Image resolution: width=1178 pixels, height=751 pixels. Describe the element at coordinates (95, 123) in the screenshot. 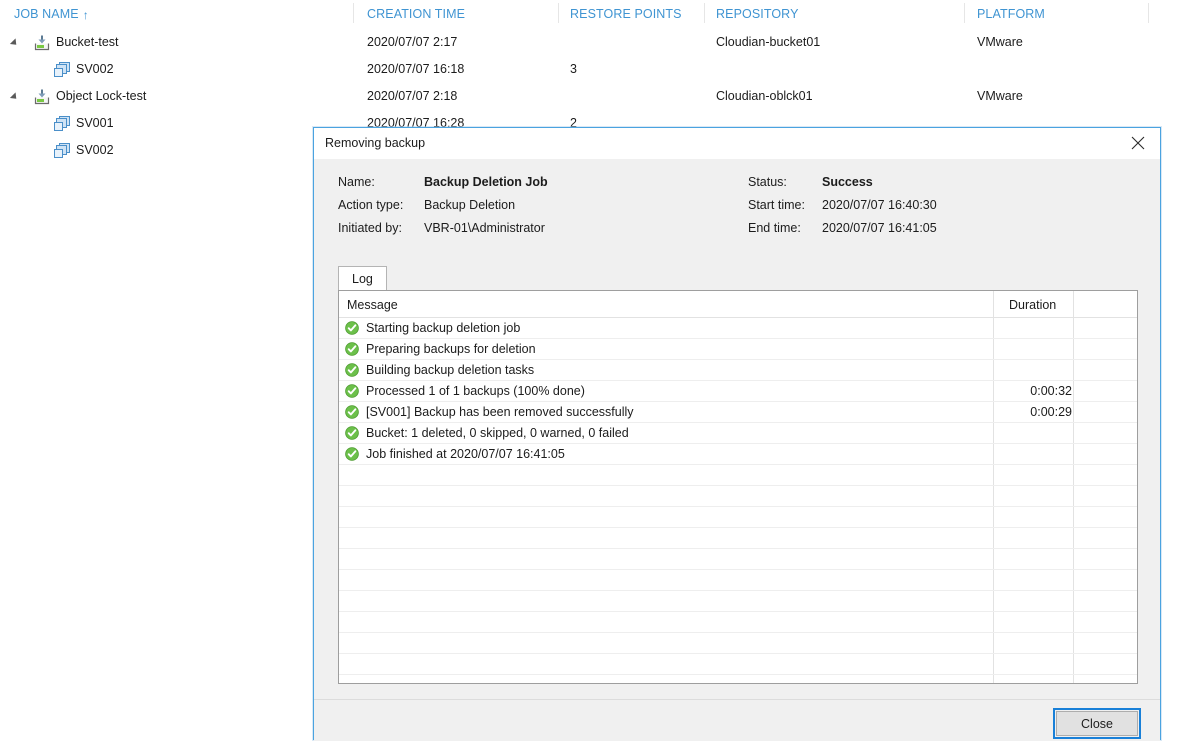

I see `vm-name-cell: SV001` at that location.